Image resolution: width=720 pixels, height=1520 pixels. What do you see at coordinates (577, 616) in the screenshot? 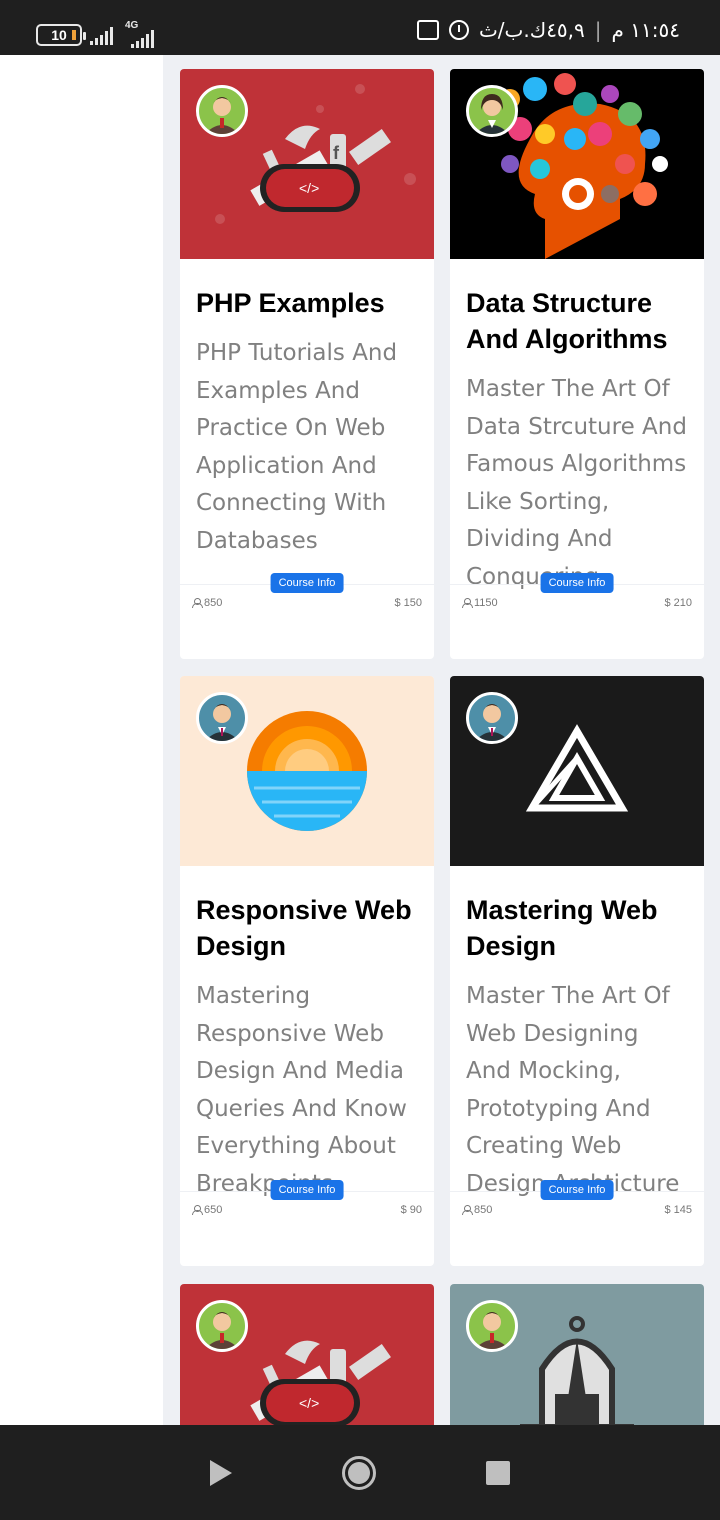
I see `course-footer: Course Info 1150 $ 210` at bounding box center [577, 616].